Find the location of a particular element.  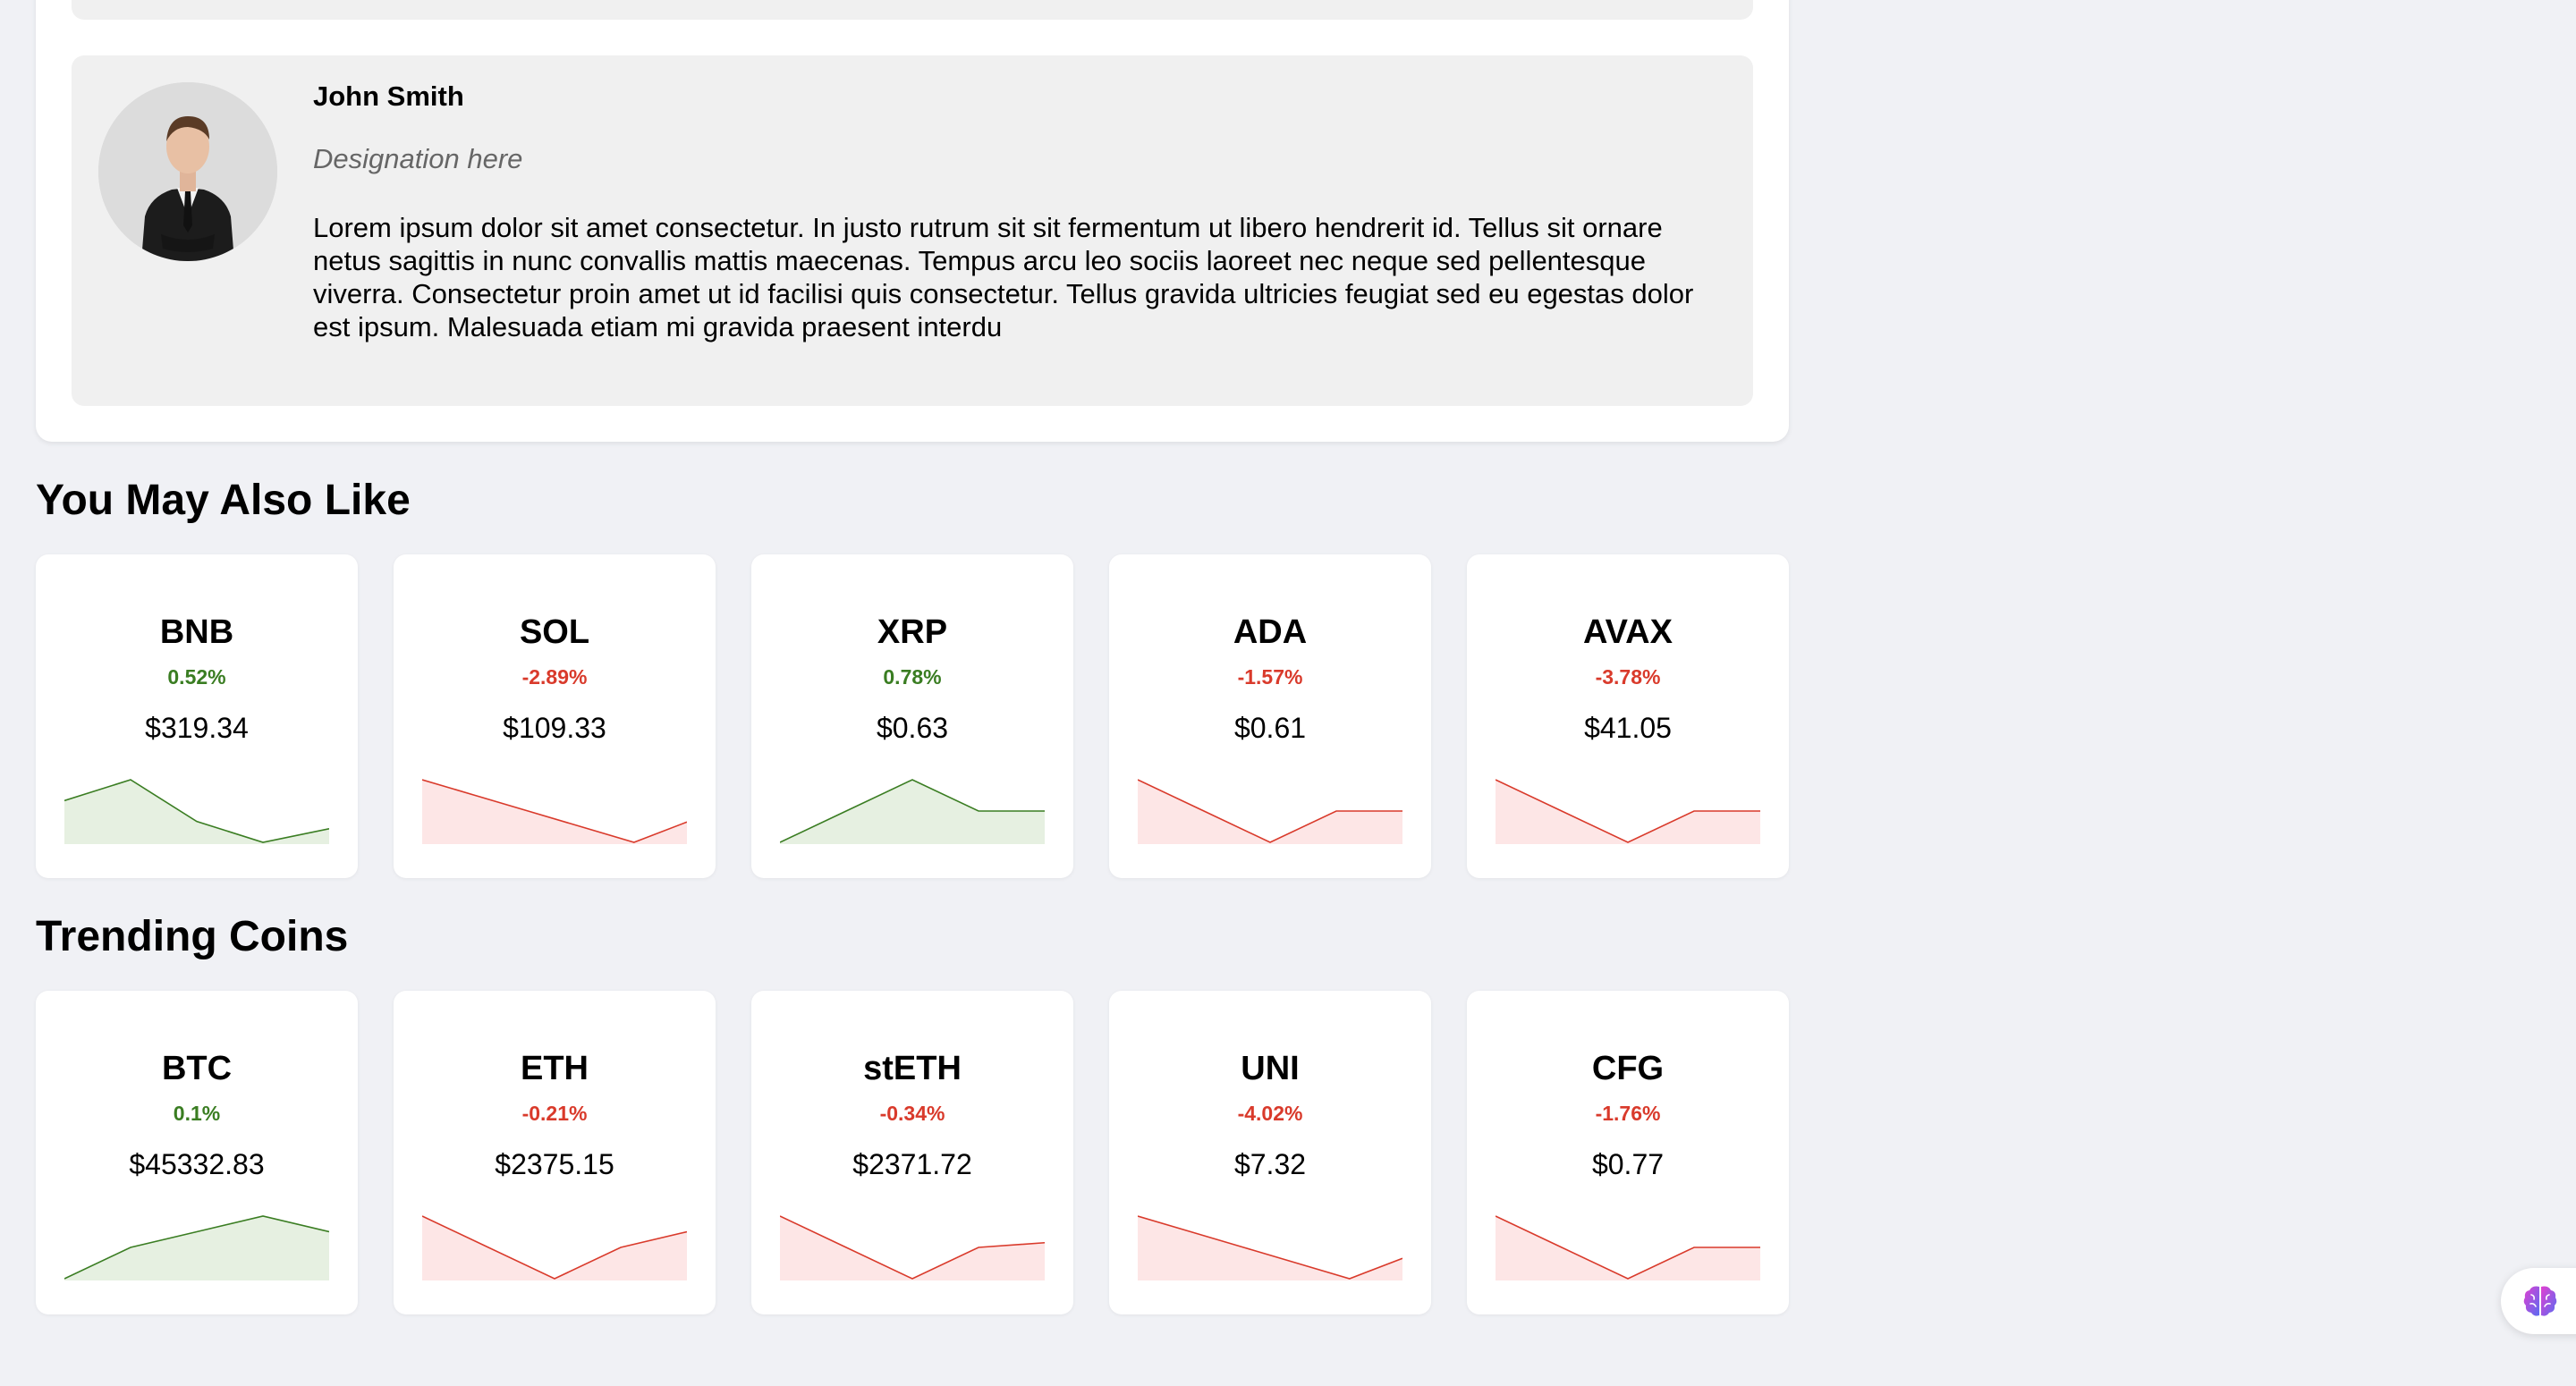

coin-card-ada: ADA -1.57% $0.61 is located at coordinates (1270, 716).